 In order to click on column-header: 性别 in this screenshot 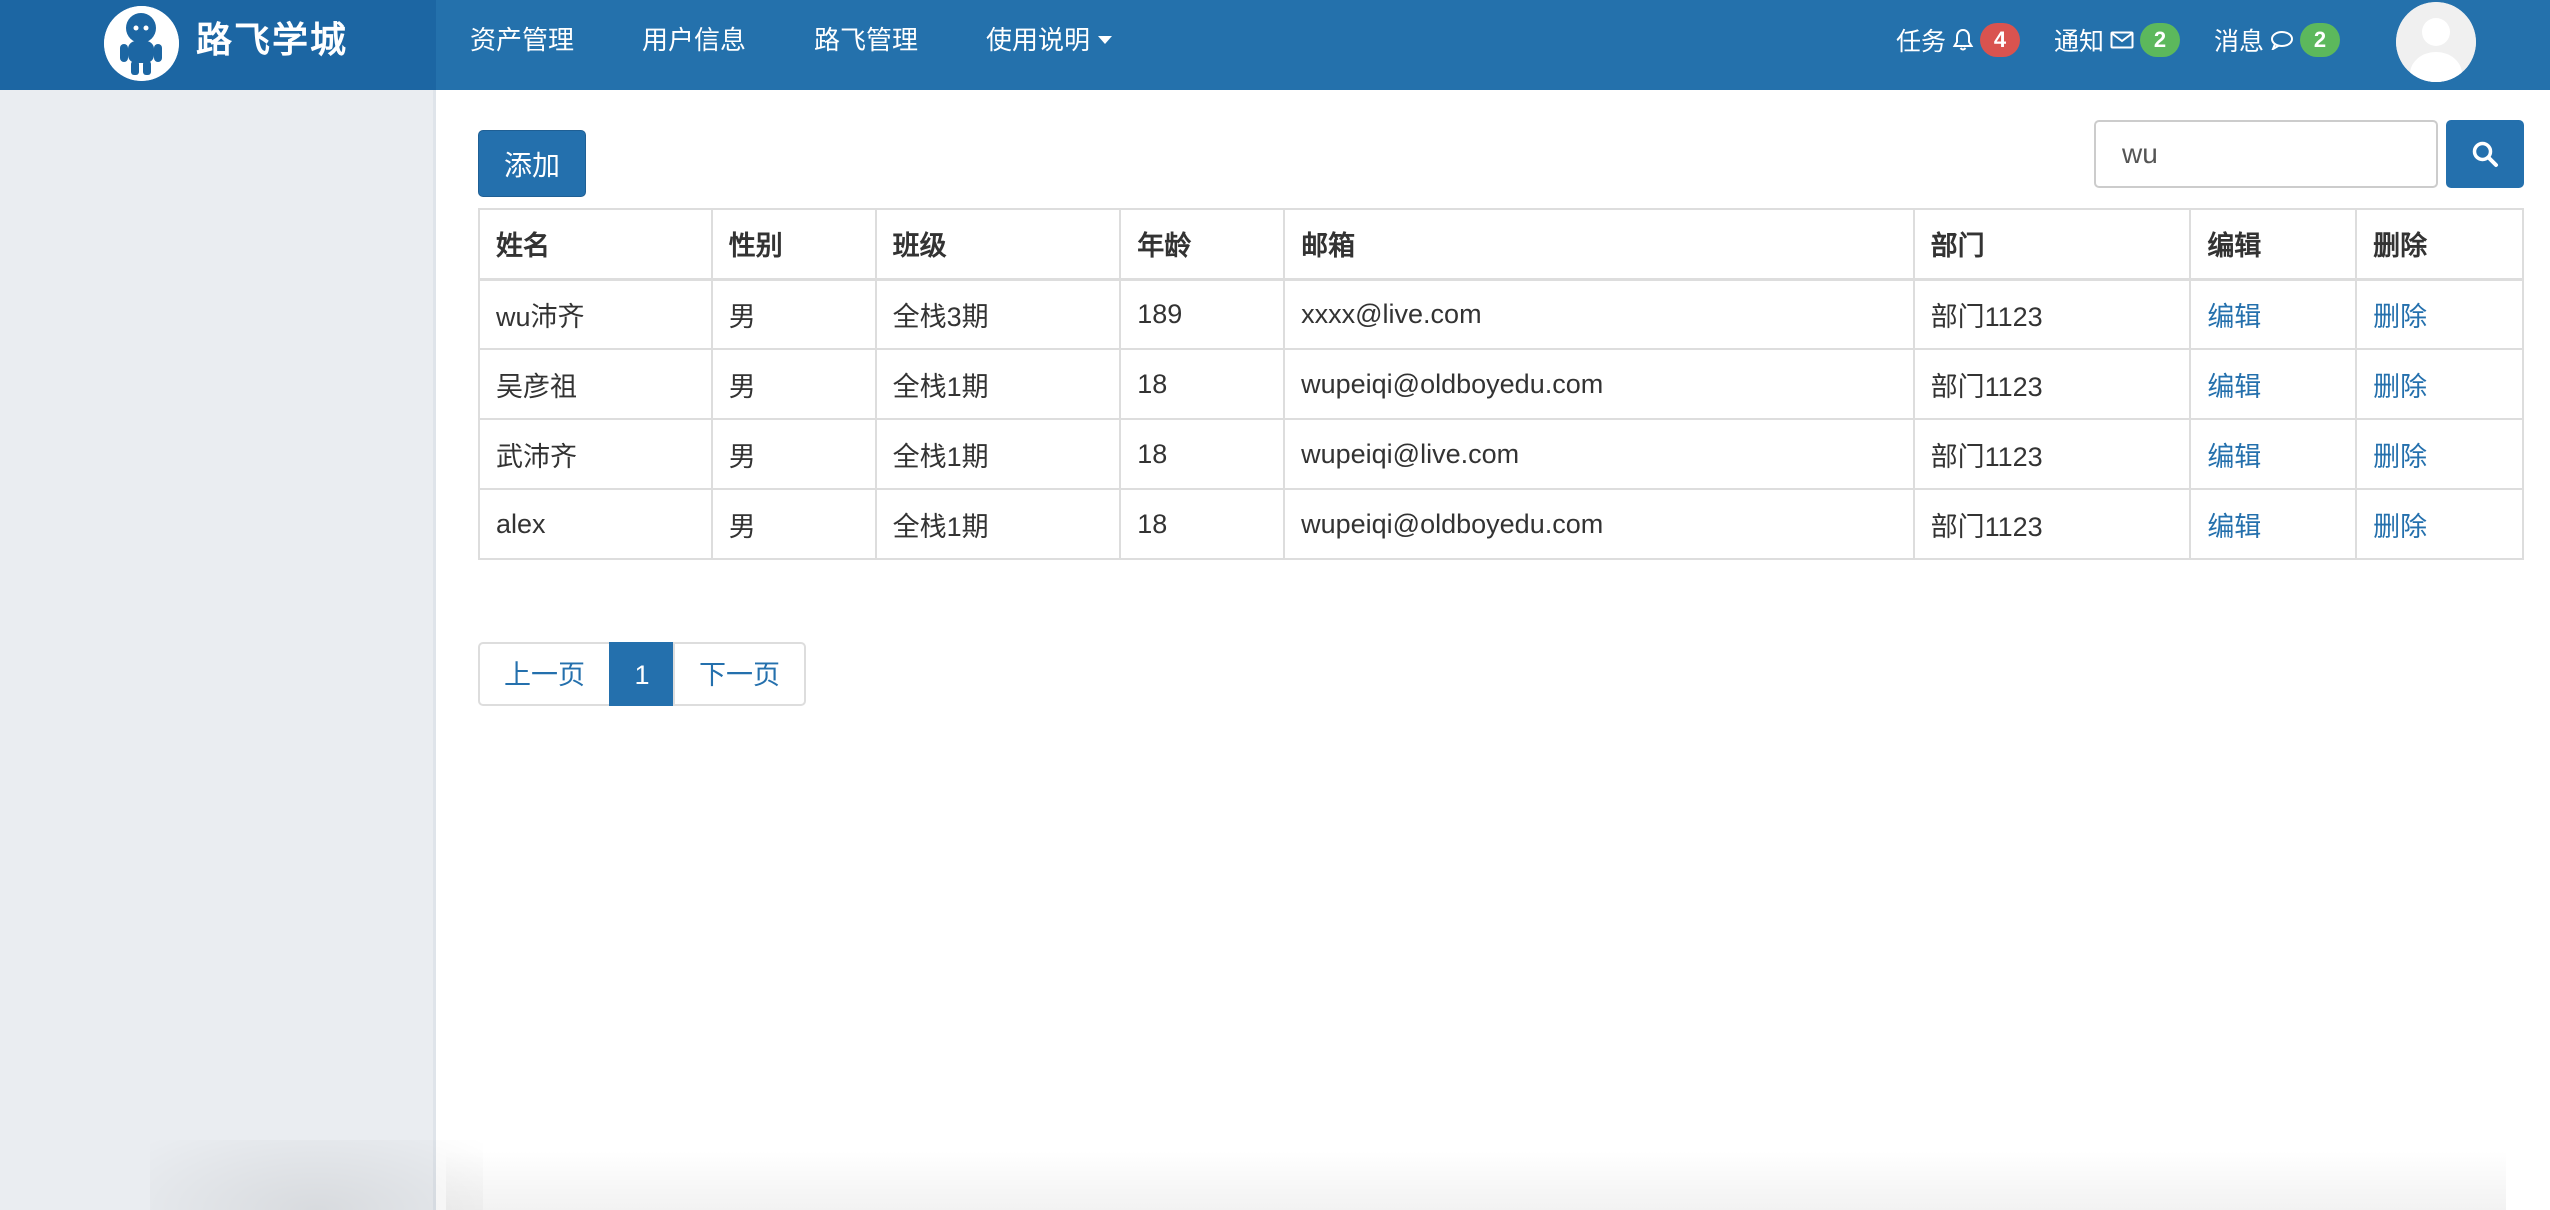, I will do `click(793, 244)`.